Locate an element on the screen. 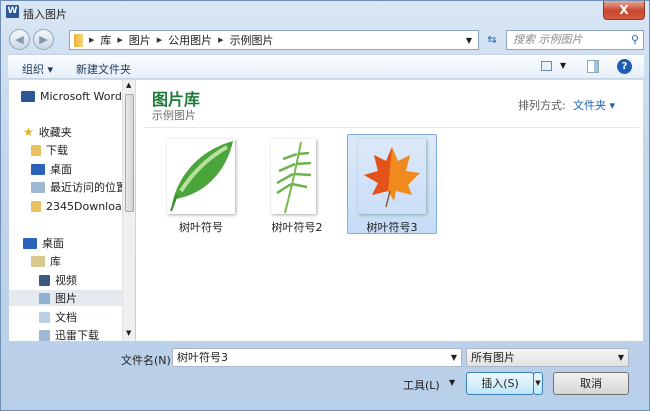 This screenshot has height=411, width=650. divider is located at coordinates (391, 127).